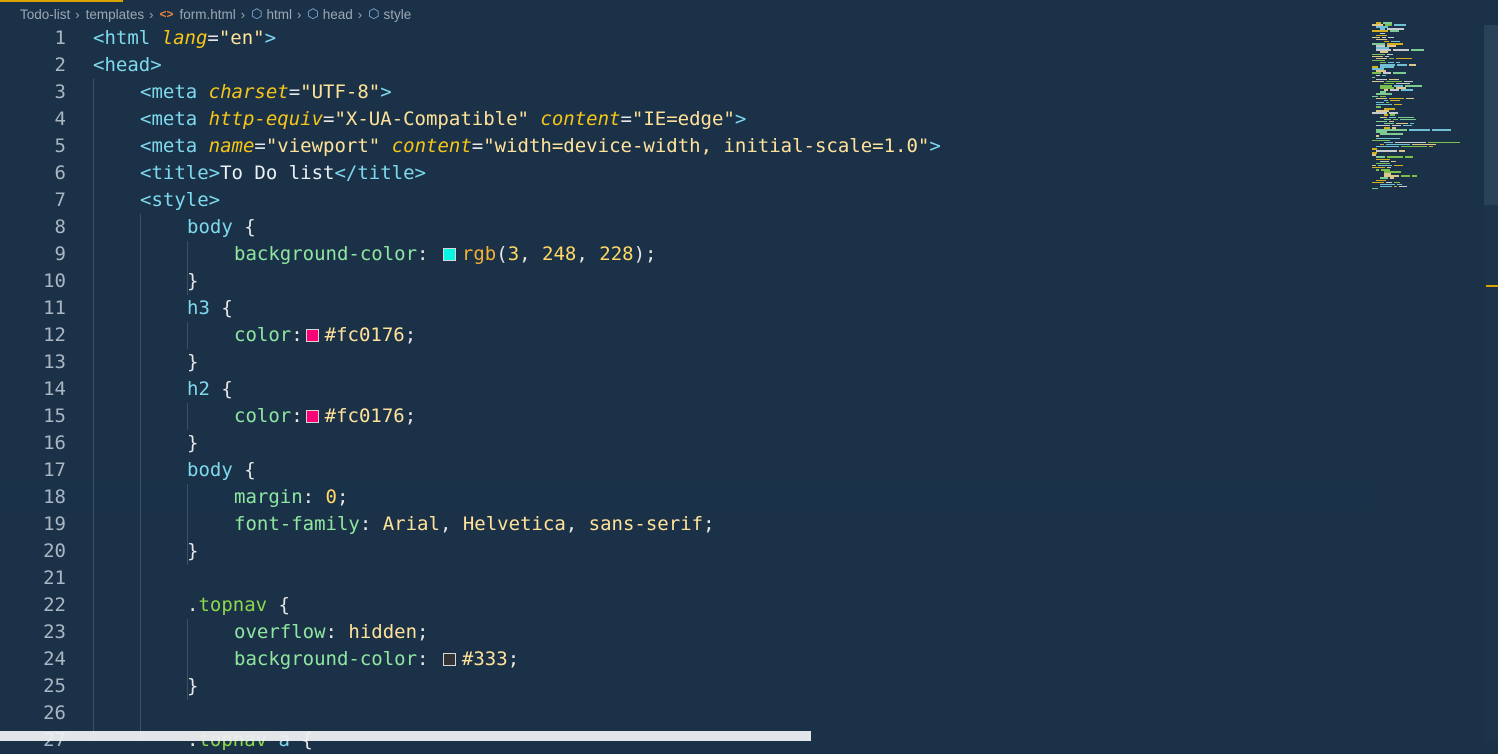 Image resolution: width=1498 pixels, height=754 pixels. What do you see at coordinates (685, 470) in the screenshot?
I see `code-line: 17 body {` at bounding box center [685, 470].